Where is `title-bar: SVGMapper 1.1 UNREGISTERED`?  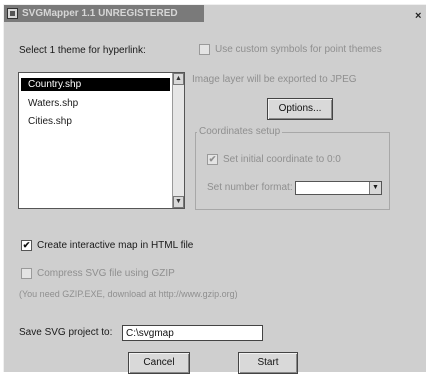
title-bar: SVGMapper 1.1 UNREGISTERED is located at coordinates (104, 13).